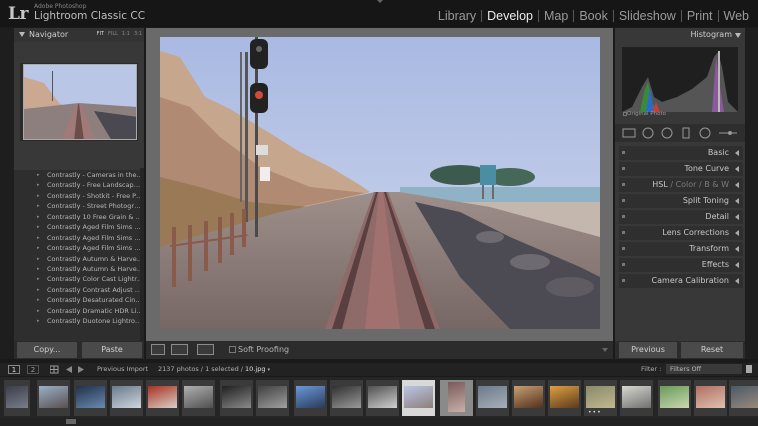 This screenshot has height=426, width=758. What do you see at coordinates (71, 421) in the screenshot?
I see `filmstrip-scroll-thumb` at bounding box center [71, 421].